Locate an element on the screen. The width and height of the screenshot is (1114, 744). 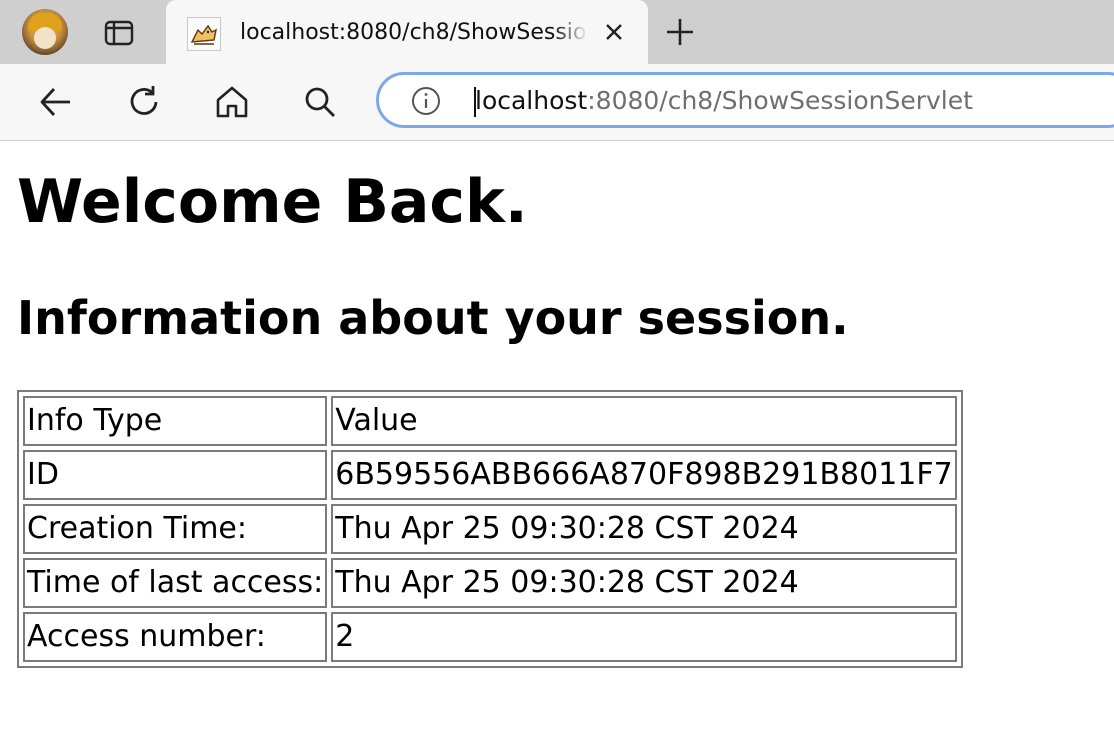
table-row: ID 6B59556ABB666A870F898B291B8011F7 is located at coordinates (490, 475).